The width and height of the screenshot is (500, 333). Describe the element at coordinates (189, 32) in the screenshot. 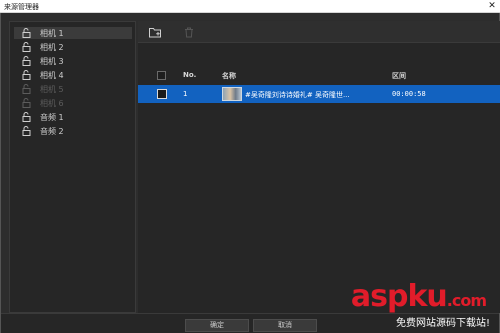

I see `trash-icon` at that location.